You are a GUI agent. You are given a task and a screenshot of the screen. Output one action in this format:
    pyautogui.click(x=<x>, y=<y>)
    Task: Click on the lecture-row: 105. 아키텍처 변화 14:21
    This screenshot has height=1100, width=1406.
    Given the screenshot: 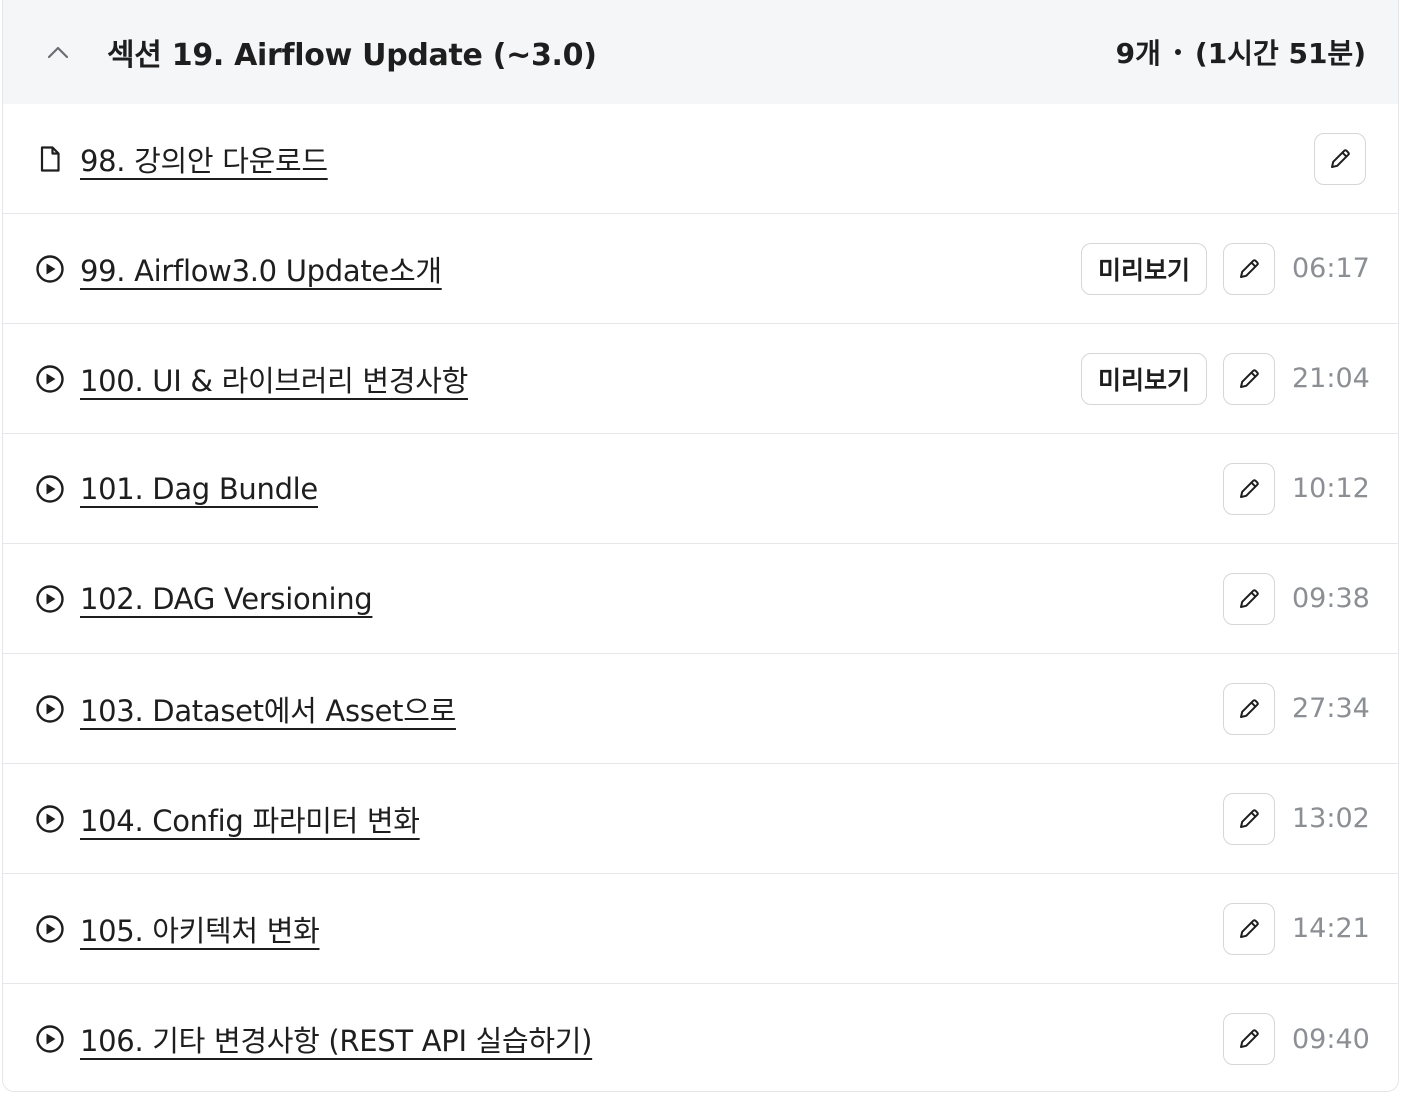 What is the action you would take?
    pyautogui.click(x=700, y=929)
    